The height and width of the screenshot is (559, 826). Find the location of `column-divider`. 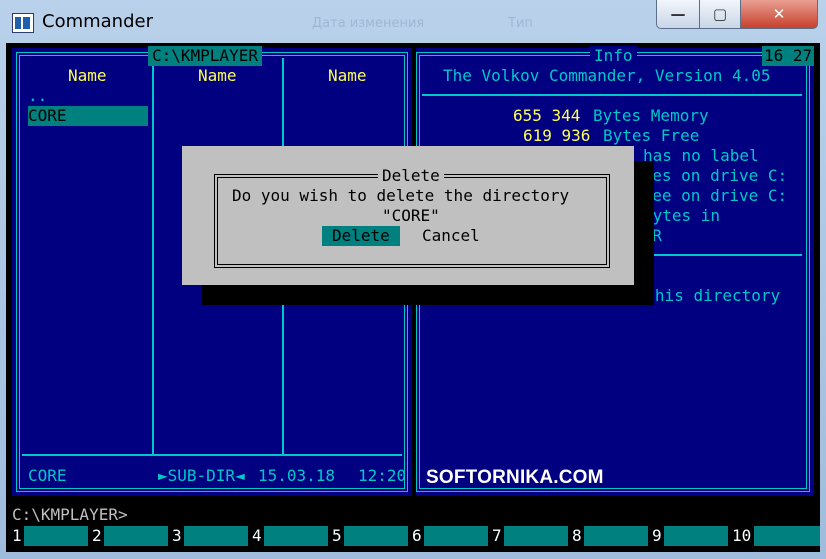

column-divider is located at coordinates (153, 256).